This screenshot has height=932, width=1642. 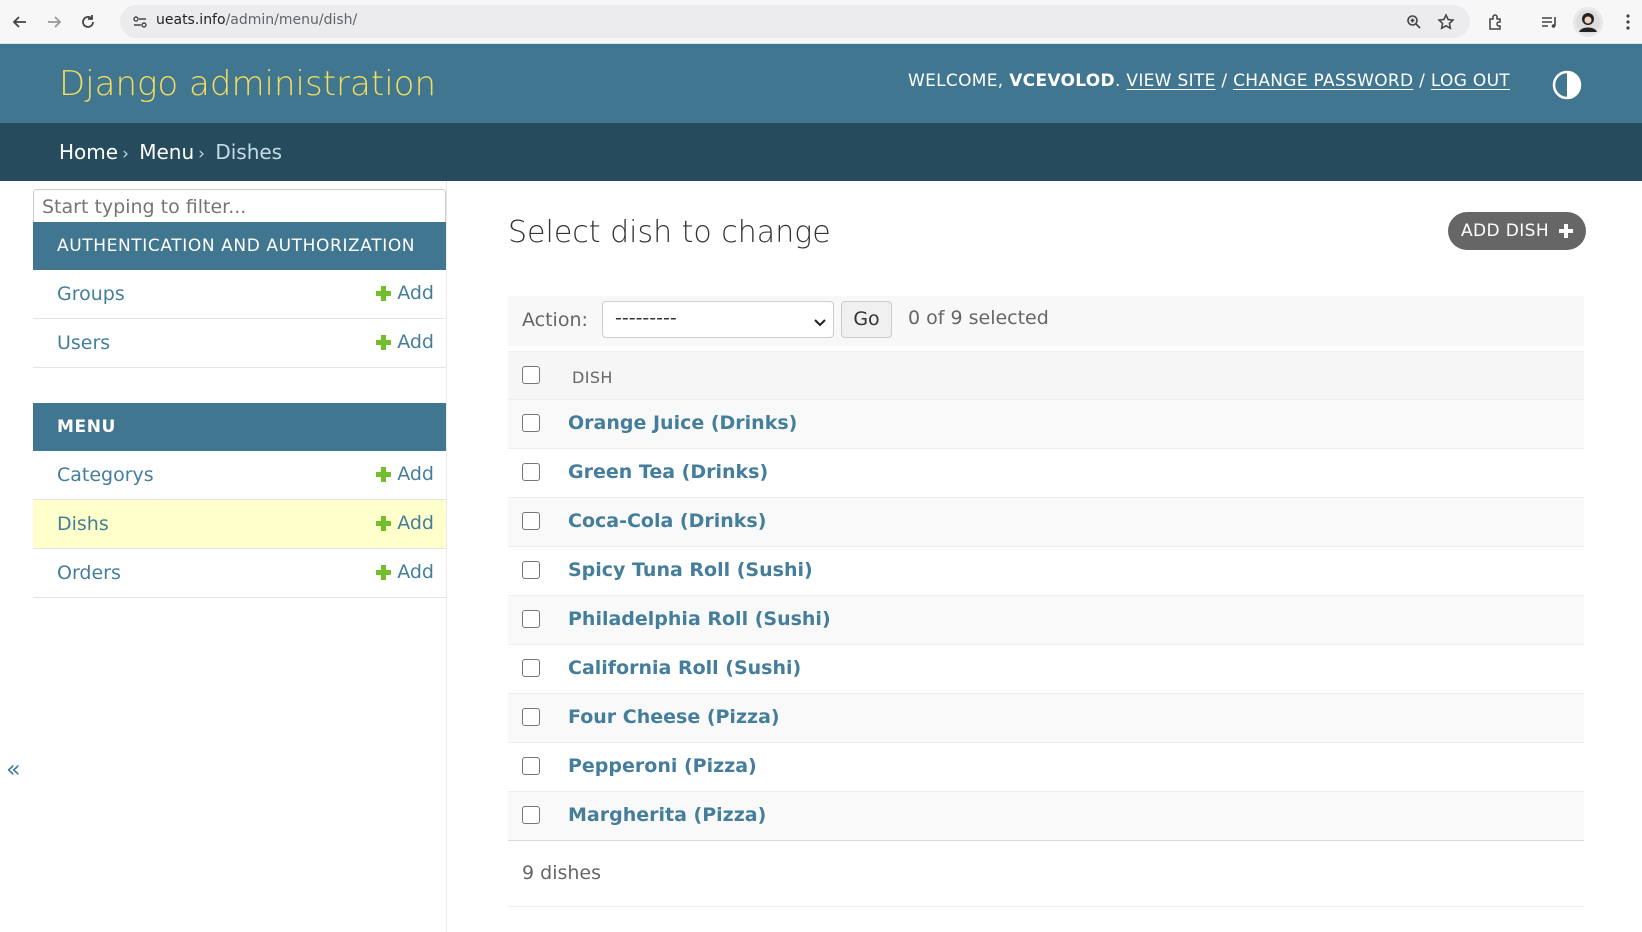 I want to click on menu-dots-icon, so click(x=1628, y=22).